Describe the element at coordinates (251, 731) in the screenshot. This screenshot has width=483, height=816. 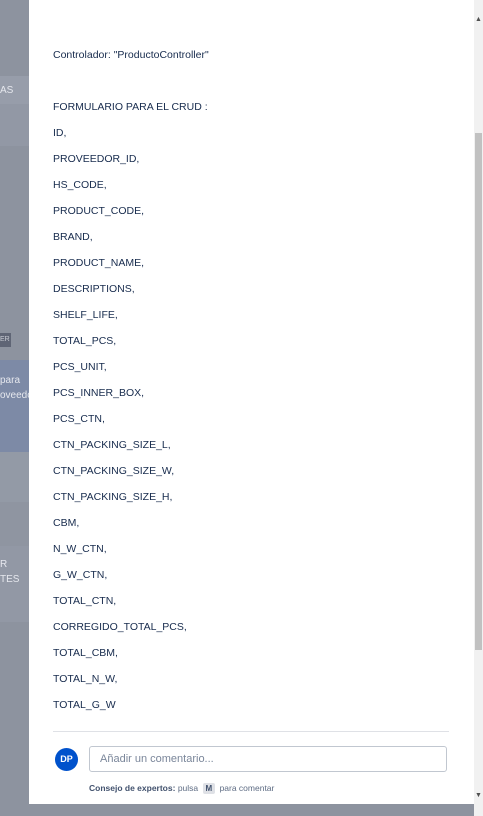
I see `divider` at that location.